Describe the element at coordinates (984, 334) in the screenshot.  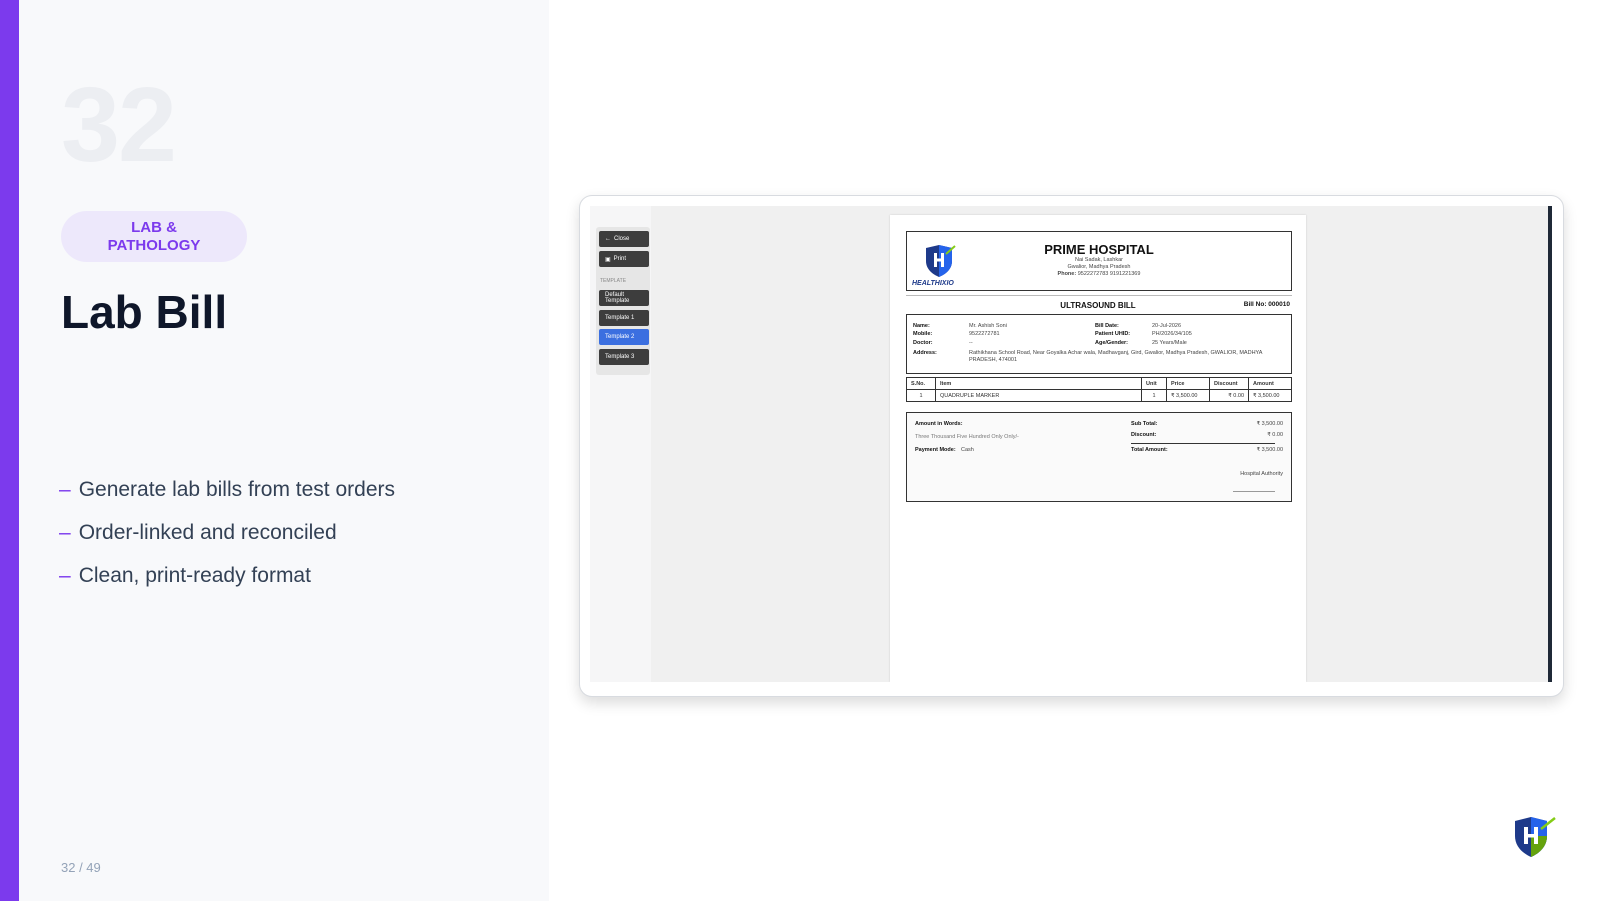
I see `mobile-value: 9522272781` at that location.